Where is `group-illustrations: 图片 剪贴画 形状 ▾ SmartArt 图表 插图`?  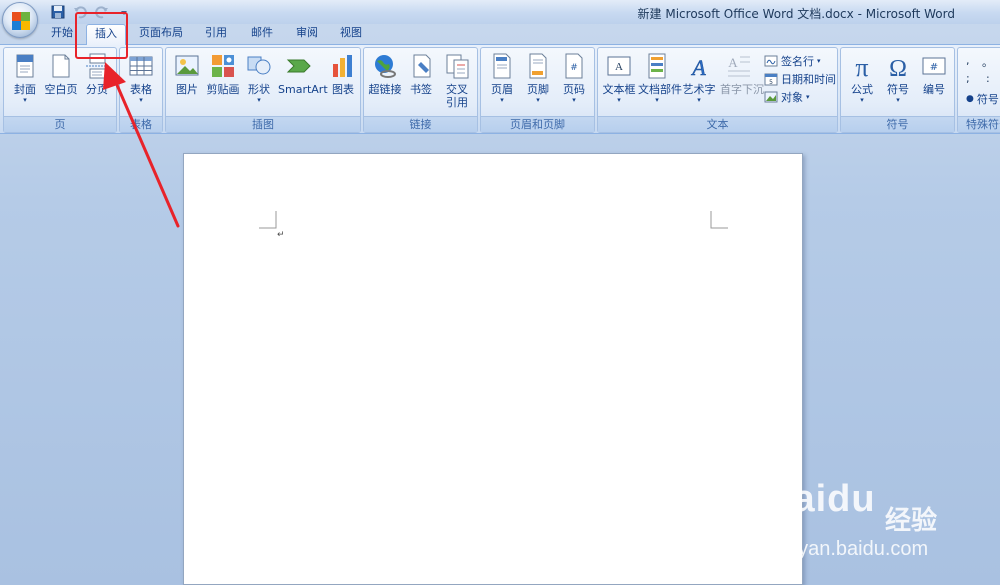 group-illustrations: 图片 剪贴画 形状 ▾ SmartArt 图表 插图 is located at coordinates (263, 90).